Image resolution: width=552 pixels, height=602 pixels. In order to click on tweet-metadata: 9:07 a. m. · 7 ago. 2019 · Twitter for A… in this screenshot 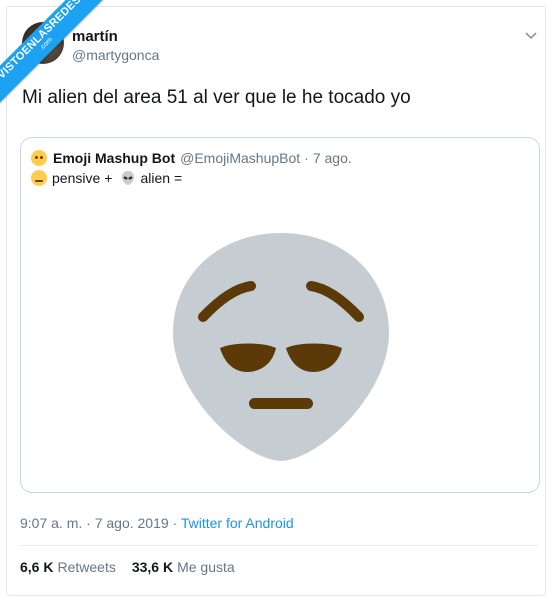, I will do `click(157, 523)`.